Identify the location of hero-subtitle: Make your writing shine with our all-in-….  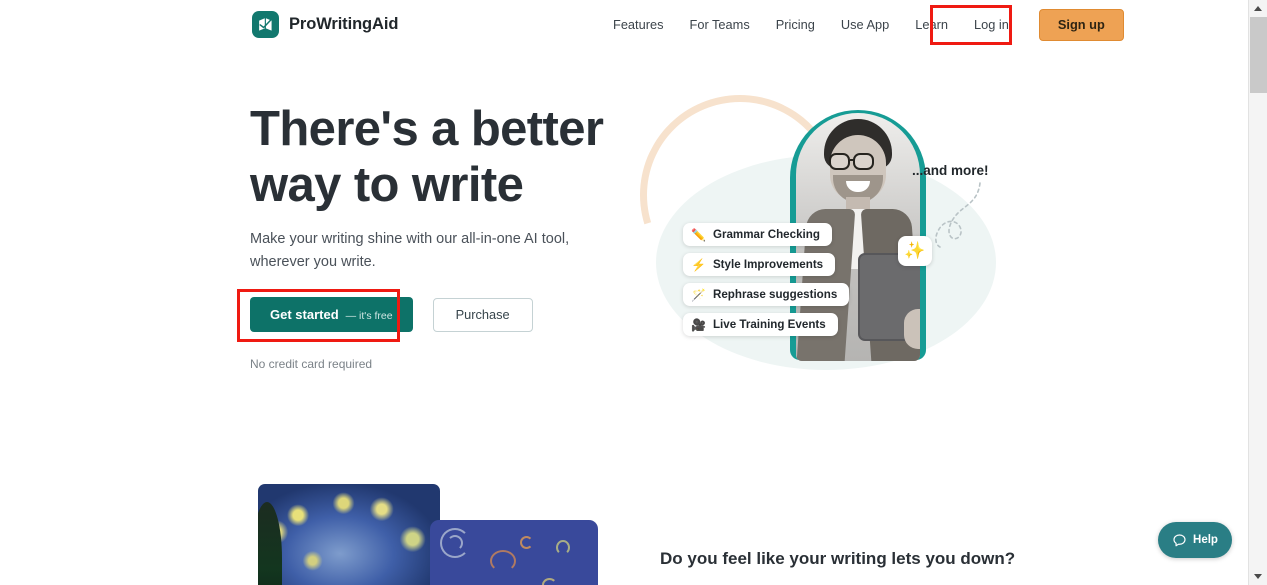
(410, 250).